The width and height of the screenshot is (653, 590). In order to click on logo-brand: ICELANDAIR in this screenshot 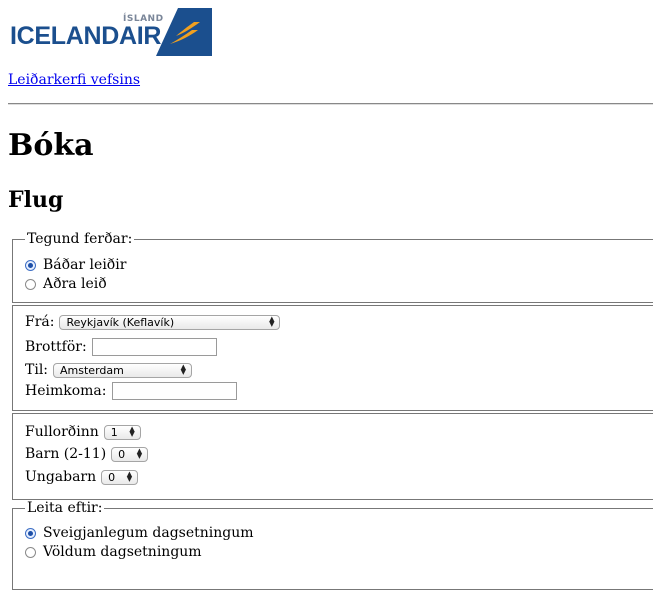, I will do `click(86, 36)`.